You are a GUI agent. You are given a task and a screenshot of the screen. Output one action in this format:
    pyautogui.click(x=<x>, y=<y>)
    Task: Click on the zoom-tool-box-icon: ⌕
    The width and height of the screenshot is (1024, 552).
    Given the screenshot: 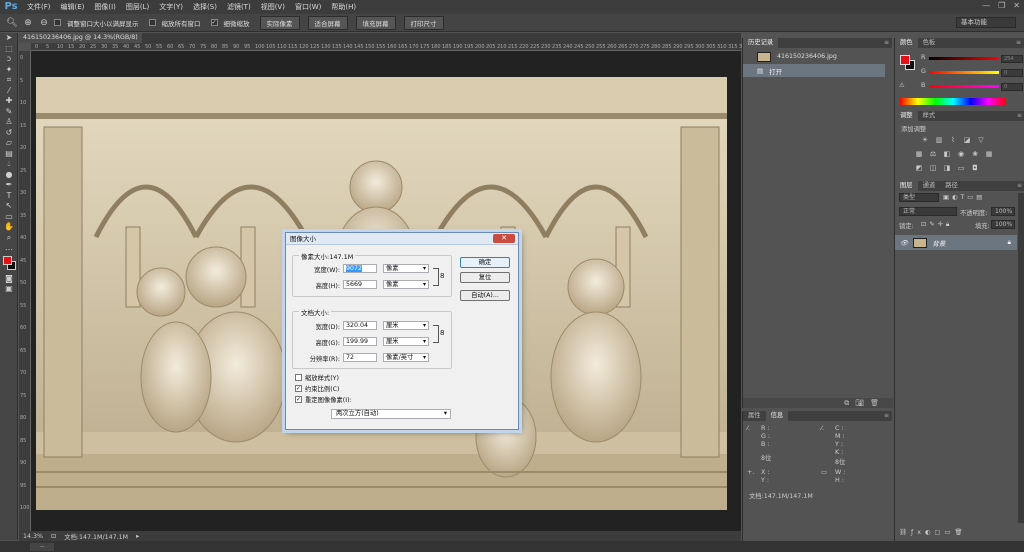 What is the action you would take?
    pyautogui.click(x=9, y=238)
    